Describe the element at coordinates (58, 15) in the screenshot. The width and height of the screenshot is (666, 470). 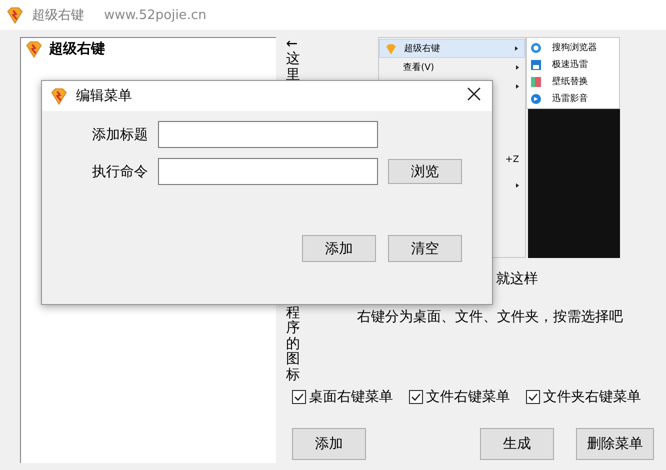
I see `window-title: 超级右键` at that location.